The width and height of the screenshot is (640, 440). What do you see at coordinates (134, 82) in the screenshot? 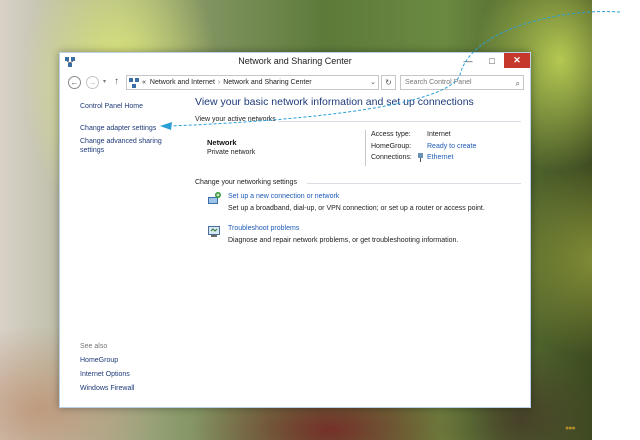
I see `control-panel-icon` at bounding box center [134, 82].